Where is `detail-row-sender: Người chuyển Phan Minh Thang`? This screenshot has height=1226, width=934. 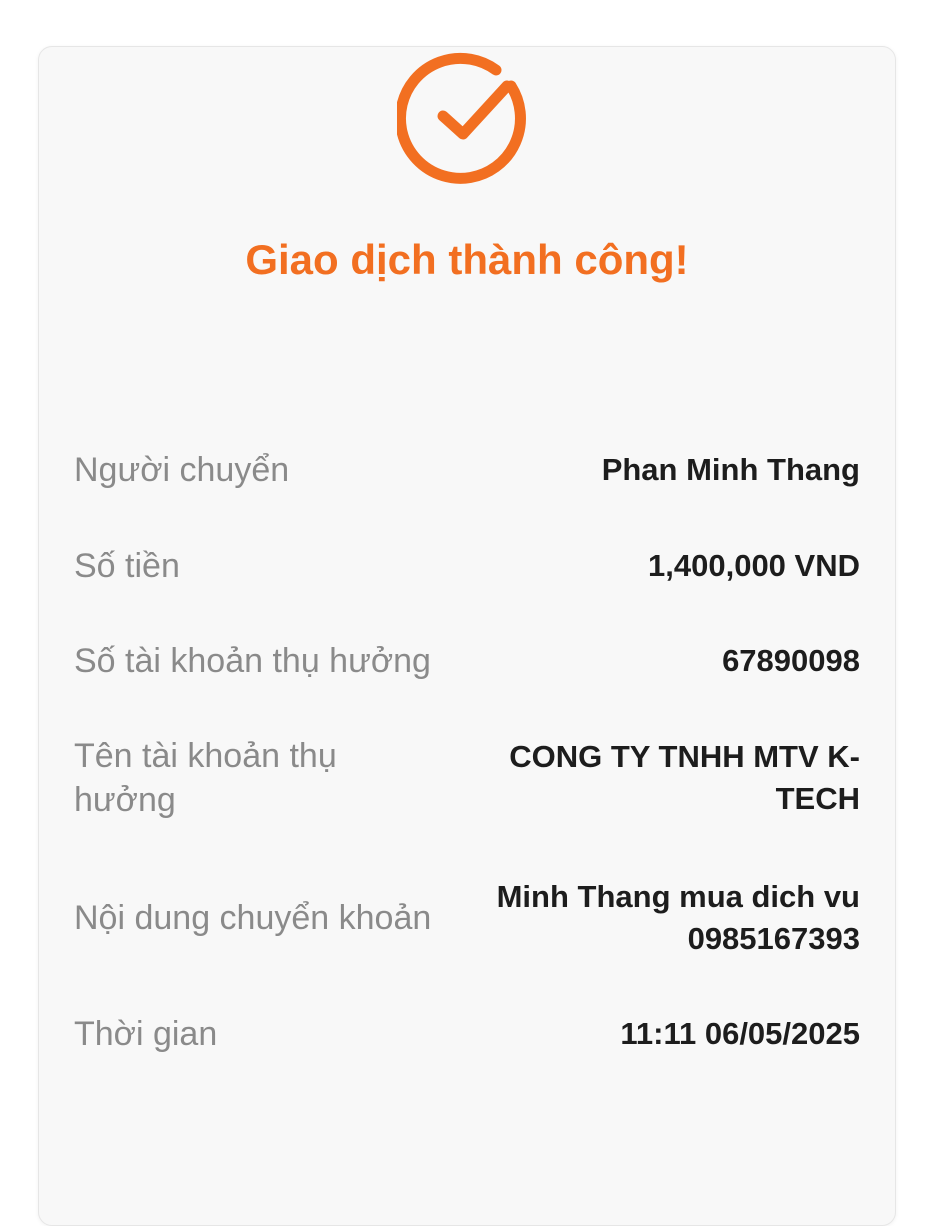
detail-row-sender: Người chuyển Phan Minh Thang is located at coordinates (467, 470).